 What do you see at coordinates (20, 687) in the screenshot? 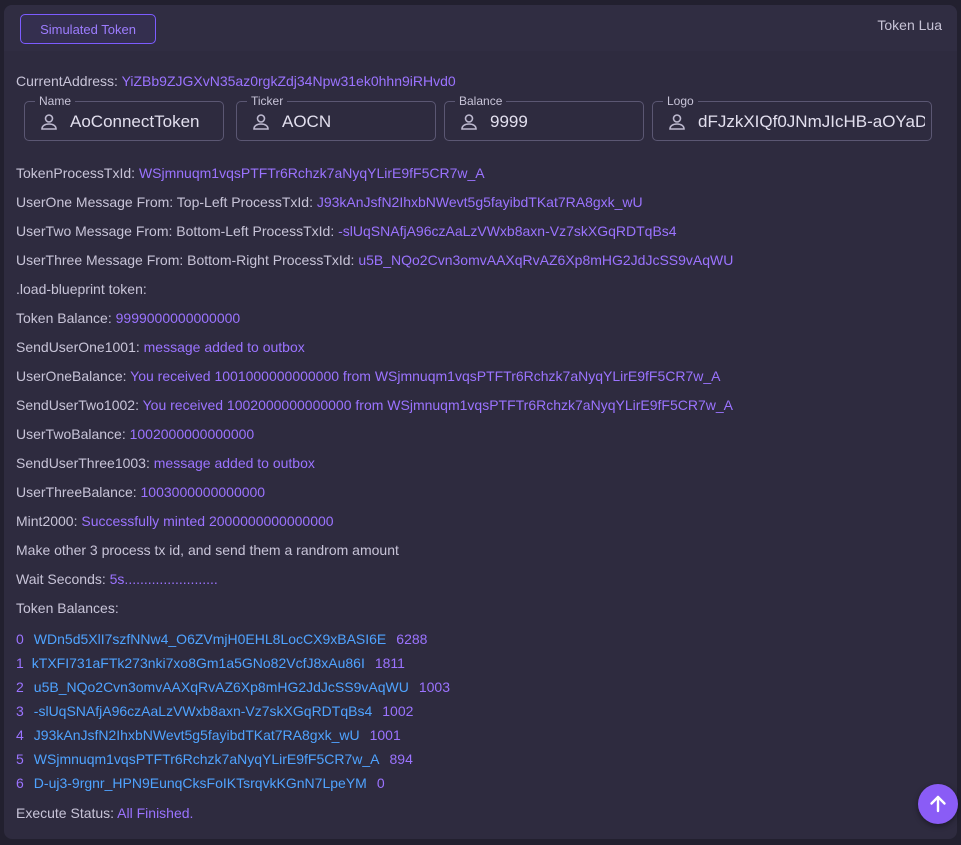
I see `balance-index: 2` at bounding box center [20, 687].